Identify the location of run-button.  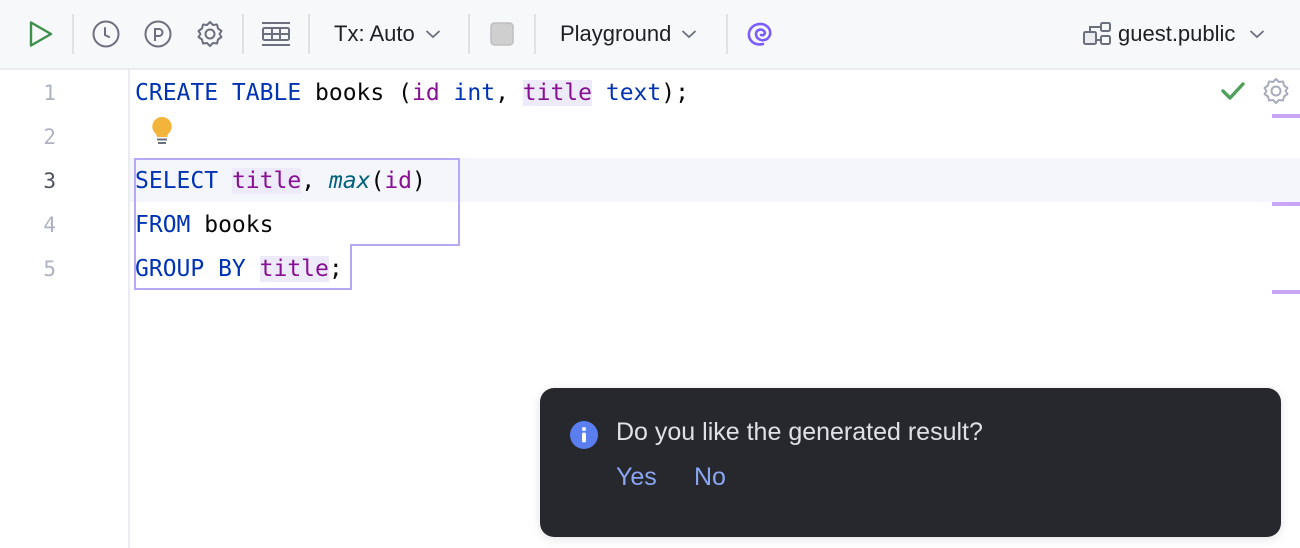
(41, 34).